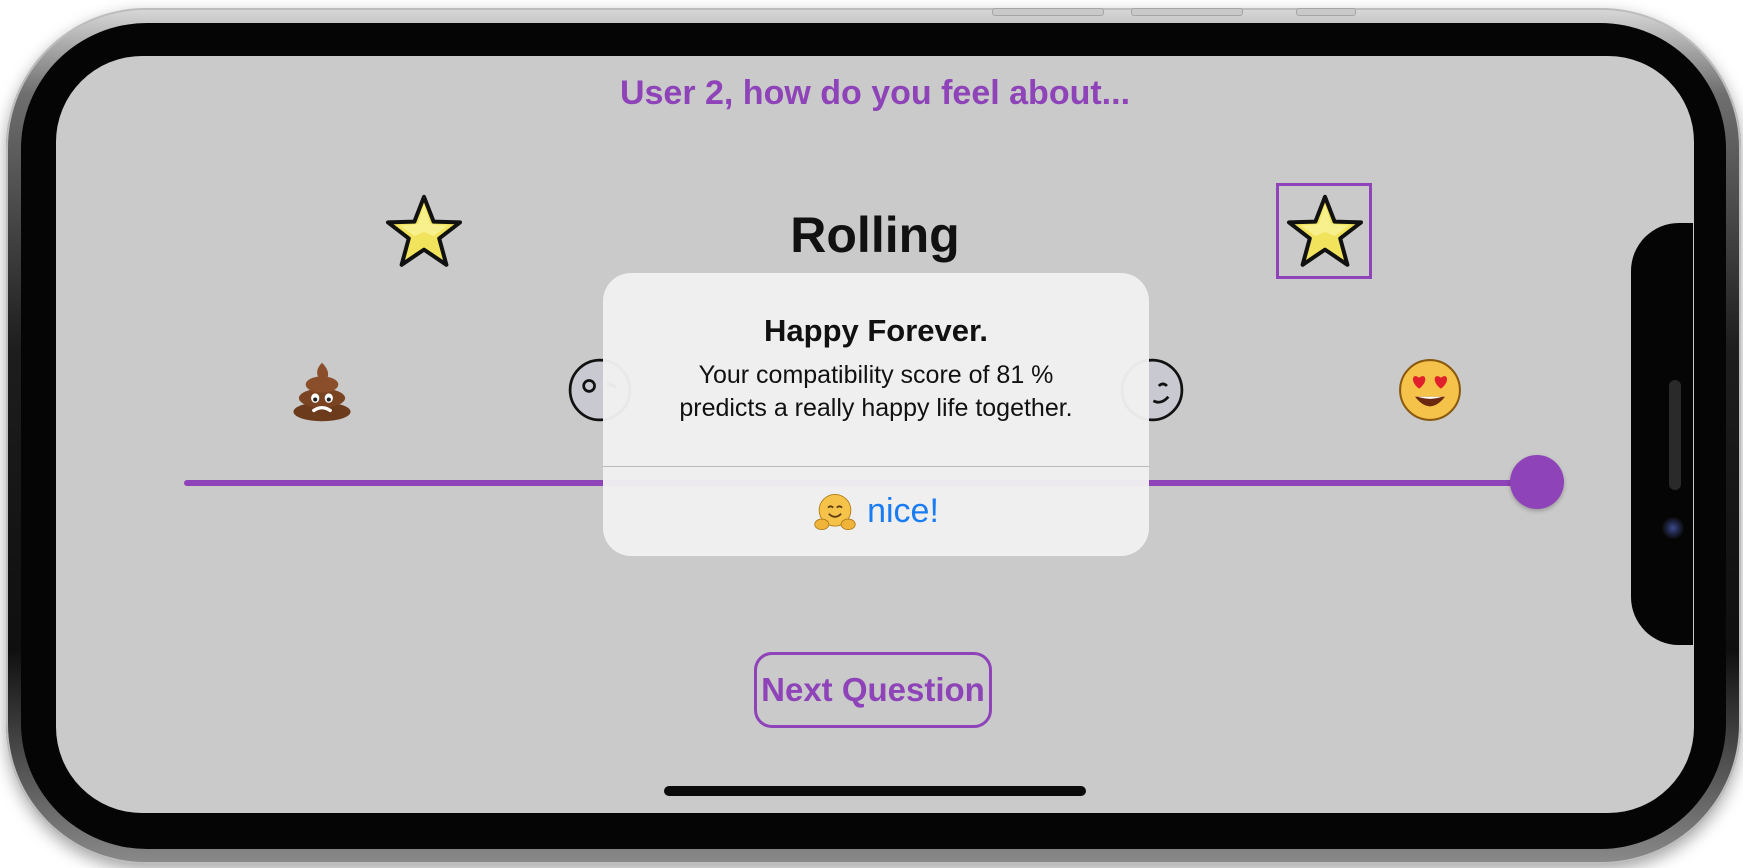 Image resolution: width=1743 pixels, height=868 pixels. Describe the element at coordinates (873, 690) in the screenshot. I see `next-question-button: Next Question` at that location.